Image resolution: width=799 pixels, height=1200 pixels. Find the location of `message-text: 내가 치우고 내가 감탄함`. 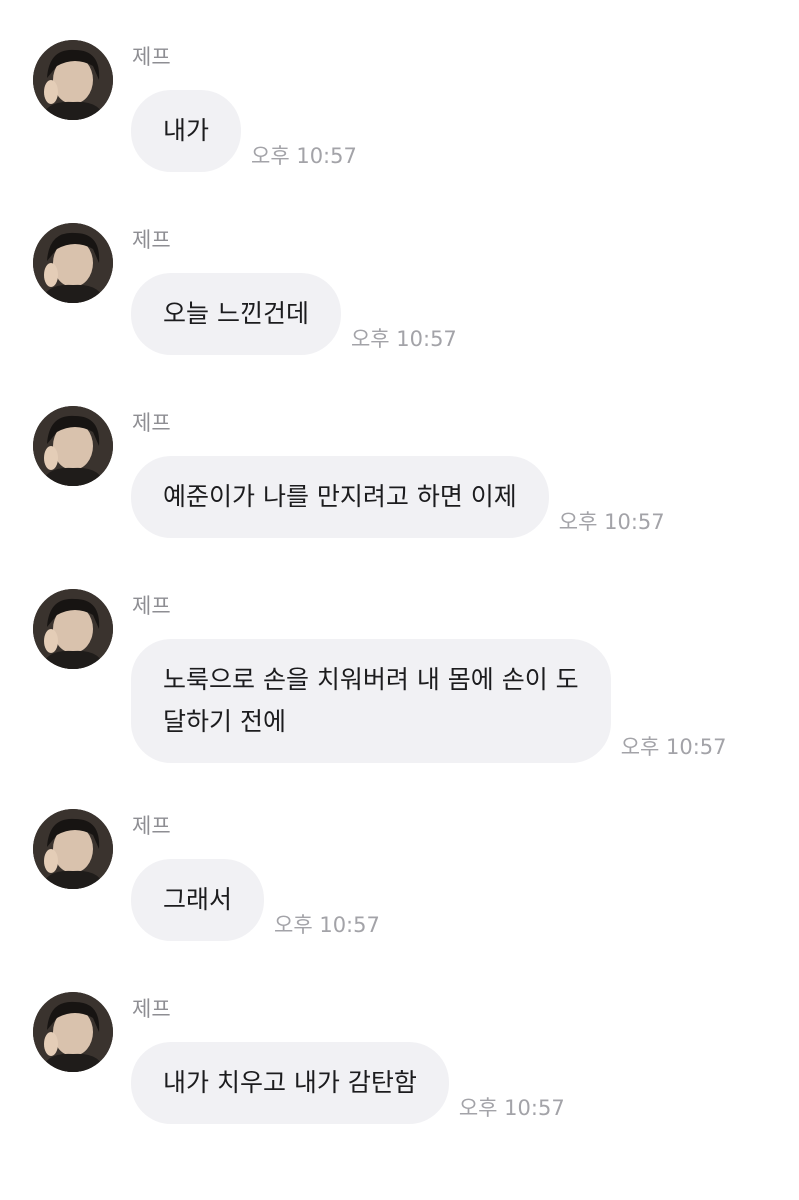

message-text: 내가 치우고 내가 감탄함 is located at coordinates (290, 1082).